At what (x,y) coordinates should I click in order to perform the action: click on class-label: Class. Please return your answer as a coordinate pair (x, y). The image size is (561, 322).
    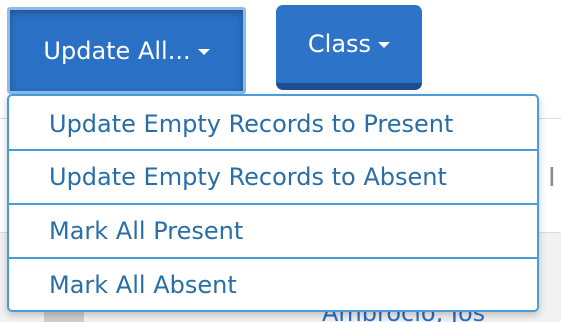
    Looking at the image, I should click on (339, 44).